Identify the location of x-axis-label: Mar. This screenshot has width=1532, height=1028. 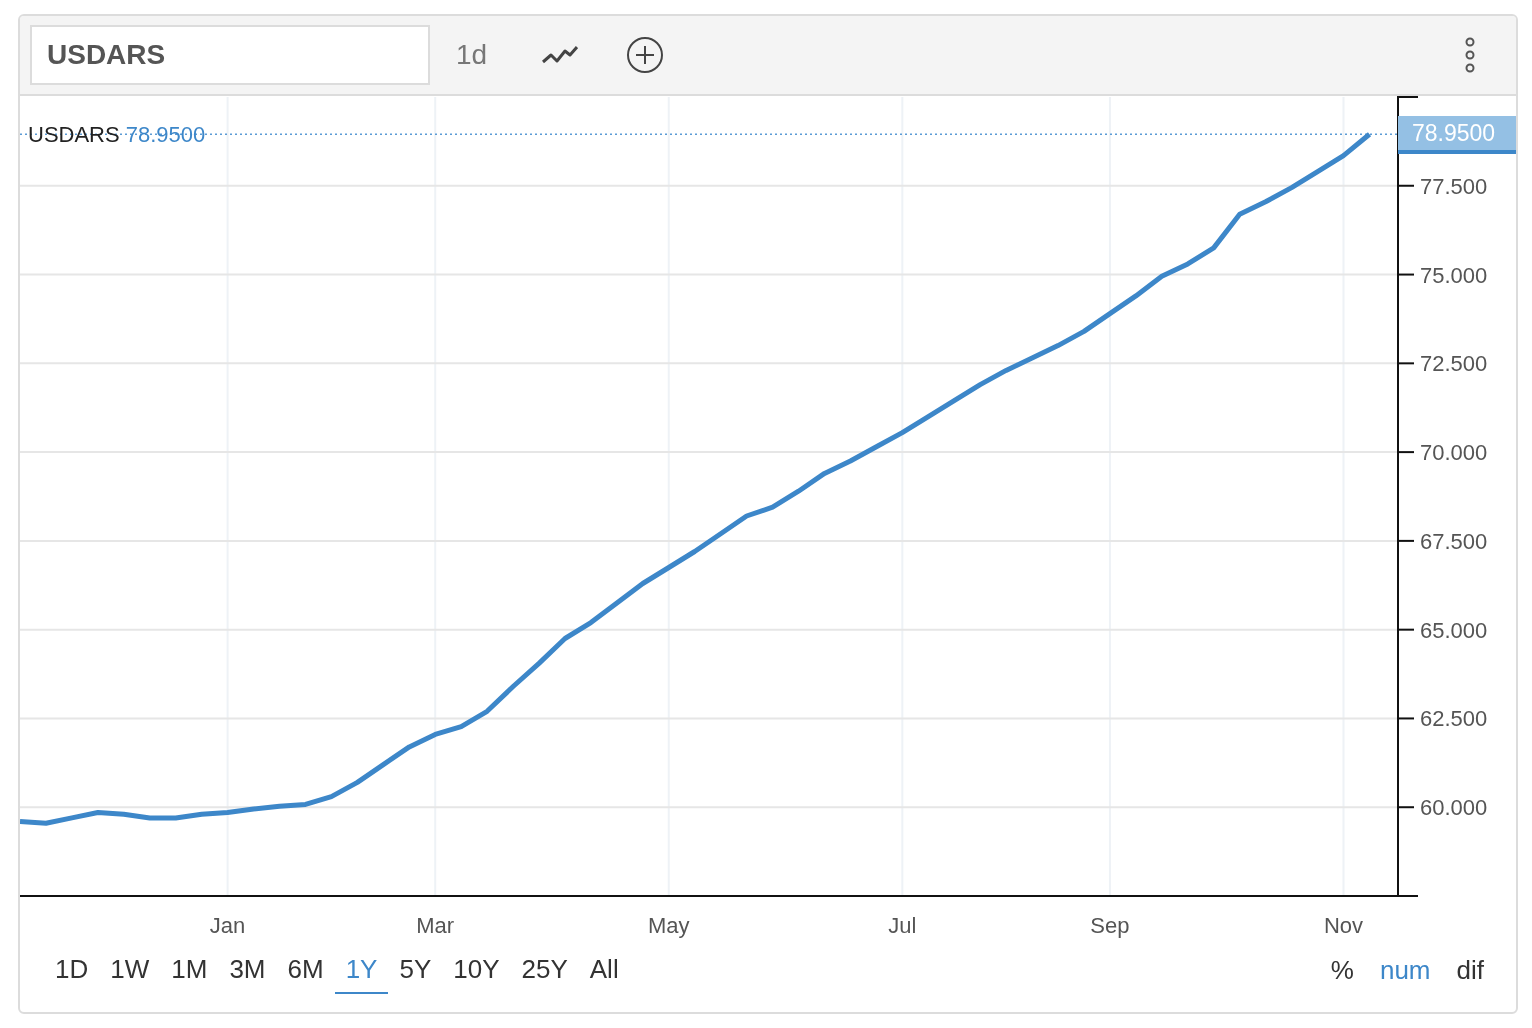
(435, 925).